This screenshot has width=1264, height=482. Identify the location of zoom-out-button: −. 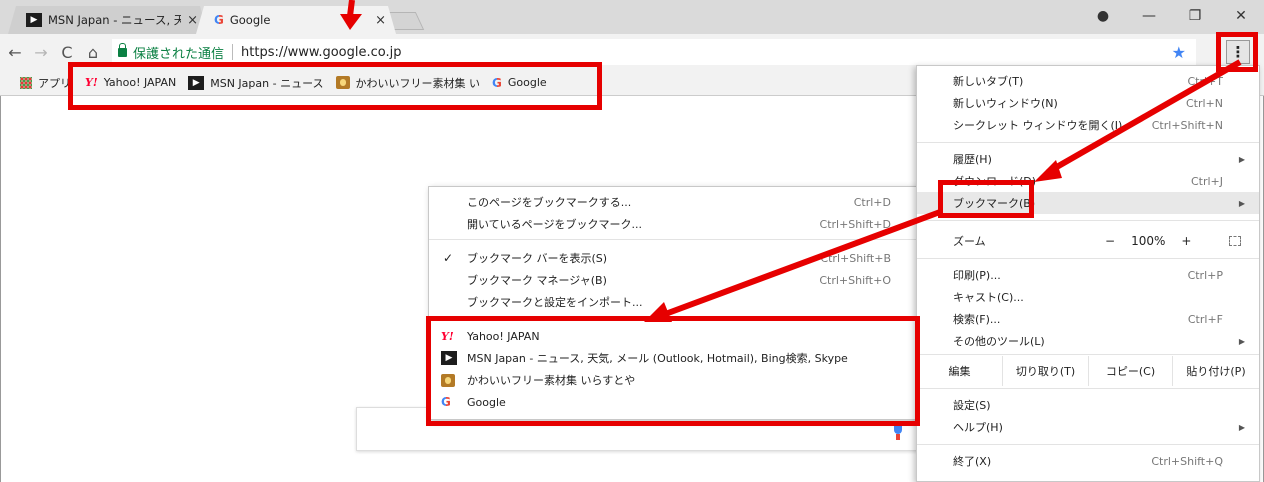
(1110, 241).